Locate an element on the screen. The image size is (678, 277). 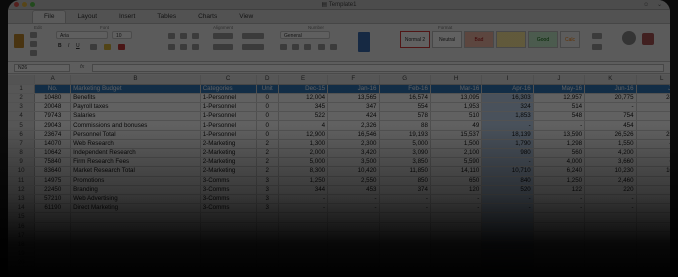
cell-e21 is located at coordinates (303, 272).